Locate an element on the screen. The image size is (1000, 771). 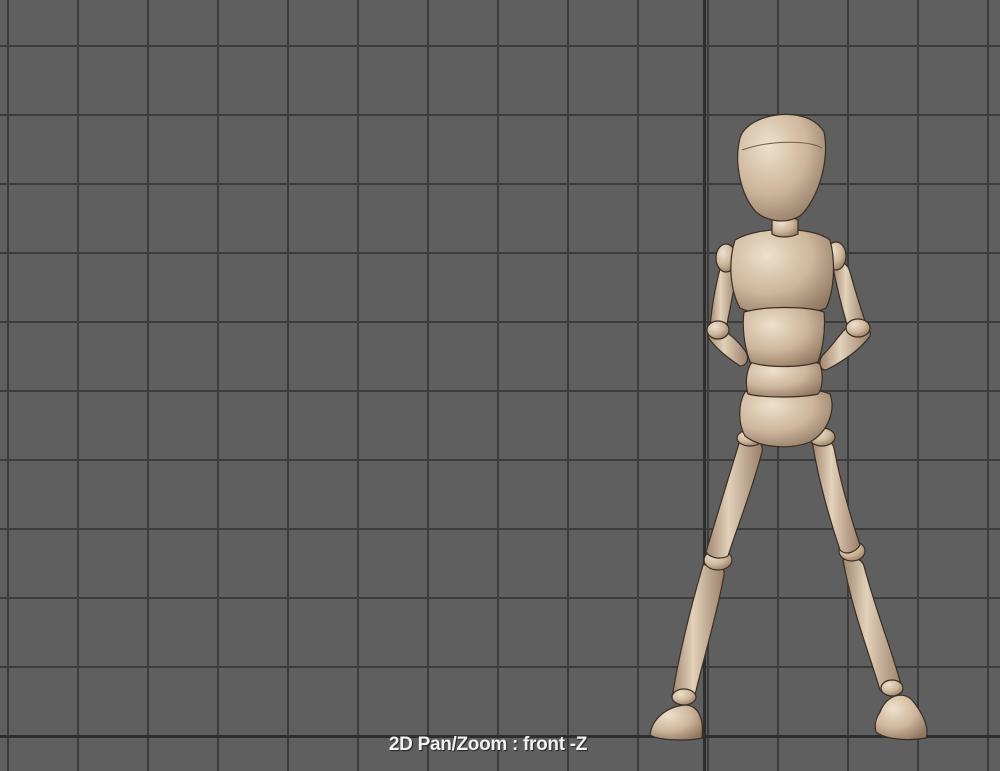
right-thigh is located at coordinates (836, 495).